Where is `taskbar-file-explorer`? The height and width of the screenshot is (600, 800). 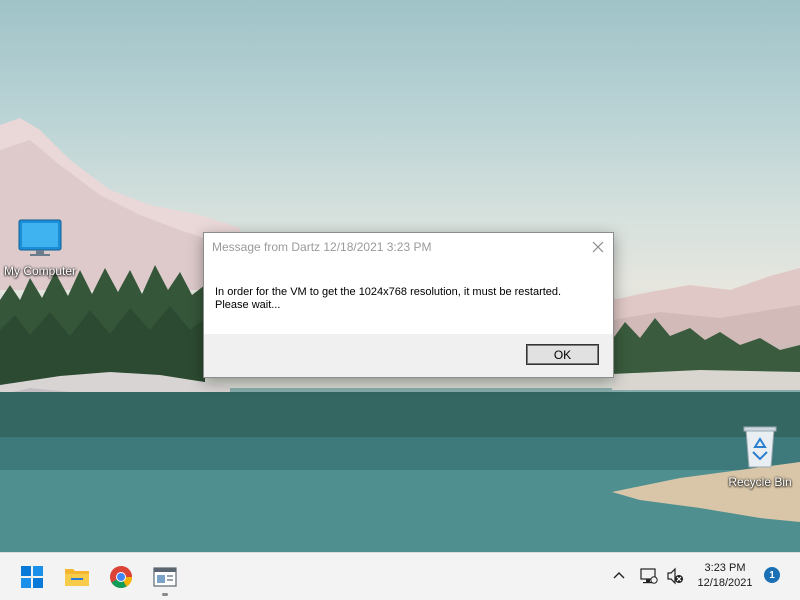 taskbar-file-explorer is located at coordinates (77, 577).